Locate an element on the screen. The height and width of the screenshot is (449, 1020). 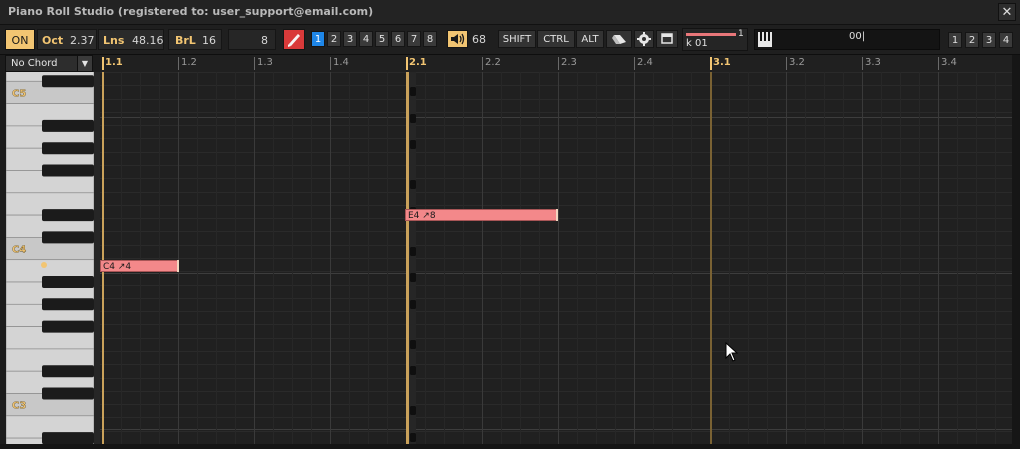
note-e4-resize-handle is located at coordinates (557, 215).